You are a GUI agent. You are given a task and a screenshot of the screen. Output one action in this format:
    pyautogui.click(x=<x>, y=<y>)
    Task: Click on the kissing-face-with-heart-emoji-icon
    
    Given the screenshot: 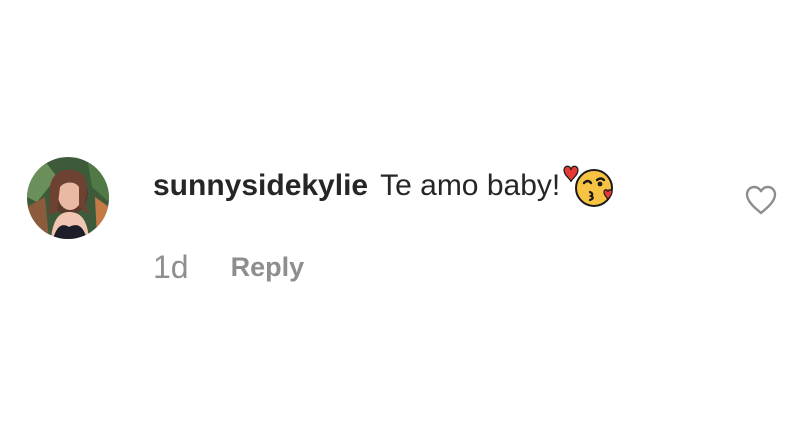 What is the action you would take?
    pyautogui.click(x=588, y=186)
    